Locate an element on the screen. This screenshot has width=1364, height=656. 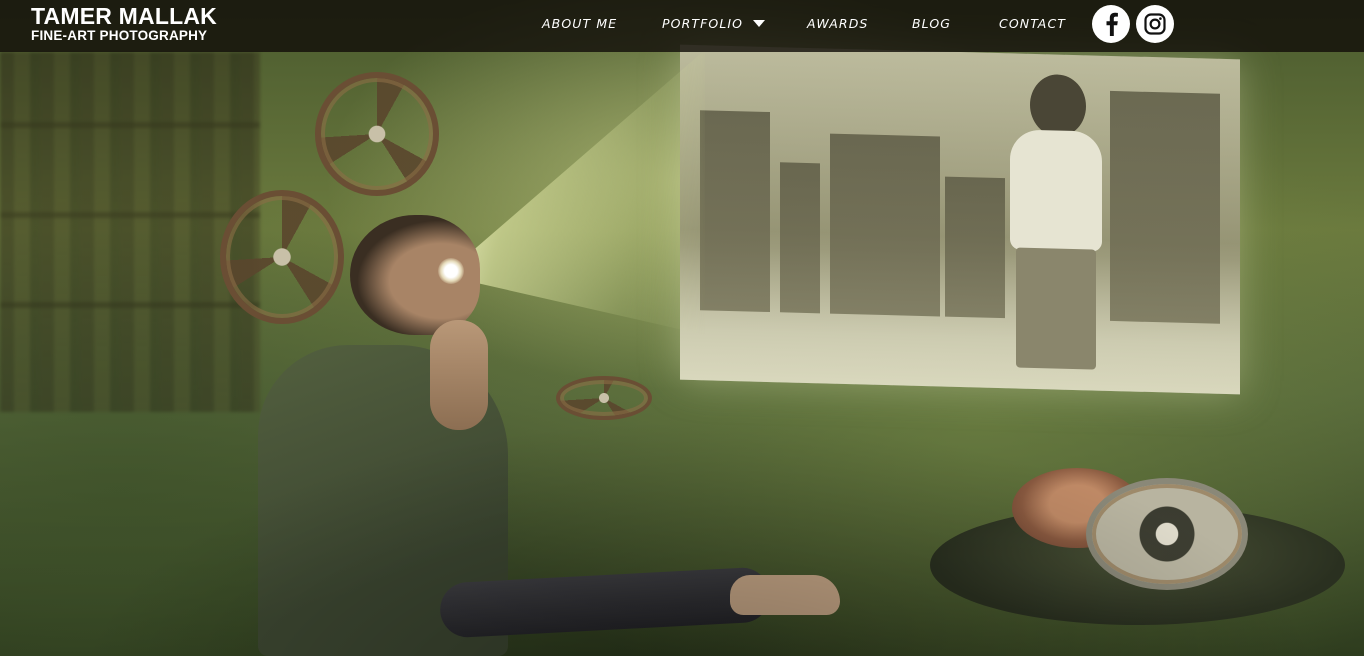
facebook-icon is located at coordinates (1112, 24).